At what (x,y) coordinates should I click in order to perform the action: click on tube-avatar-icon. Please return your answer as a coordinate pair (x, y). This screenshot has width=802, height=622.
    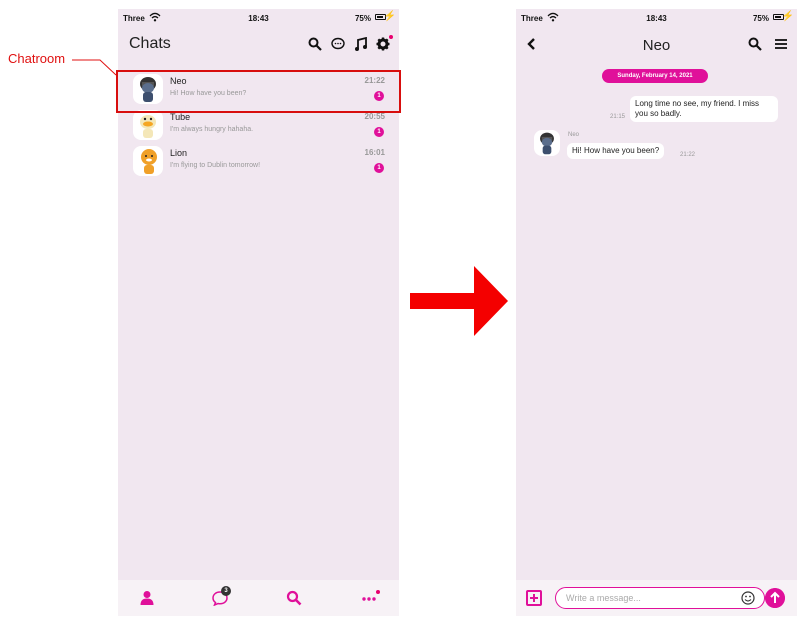
    Looking at the image, I should click on (148, 126).